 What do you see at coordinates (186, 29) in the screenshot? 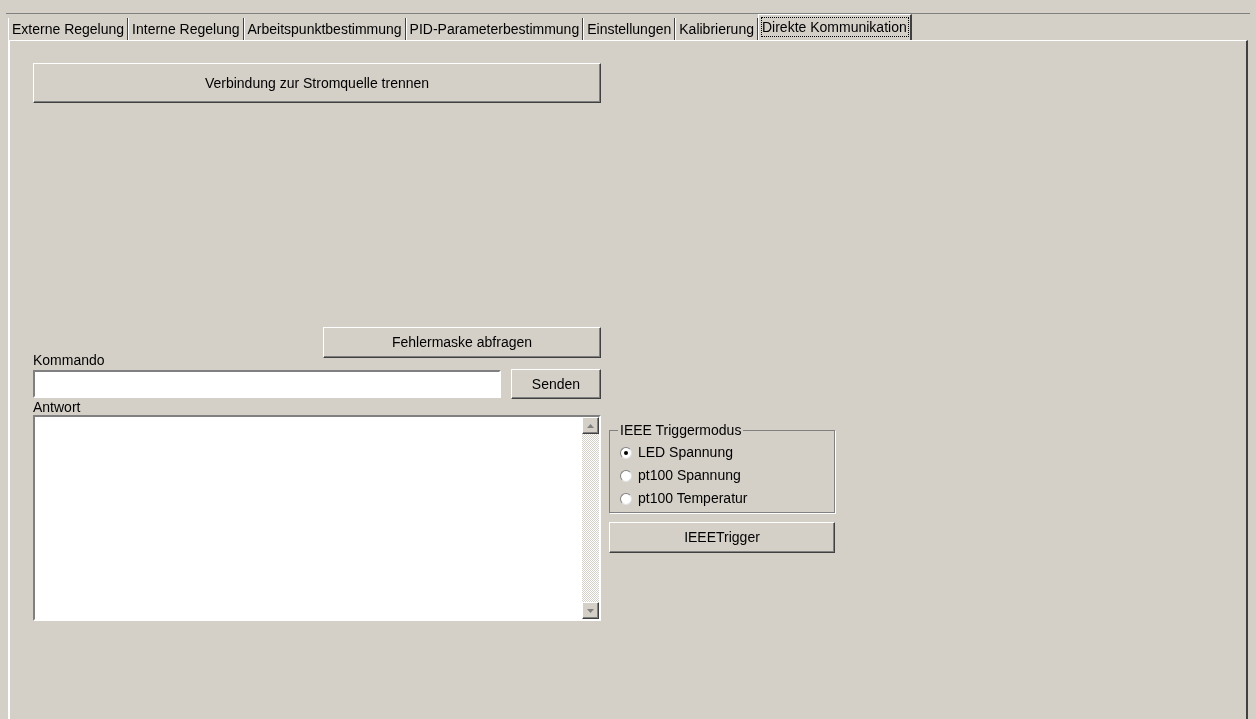
I see `tab: Interne Regelung` at bounding box center [186, 29].